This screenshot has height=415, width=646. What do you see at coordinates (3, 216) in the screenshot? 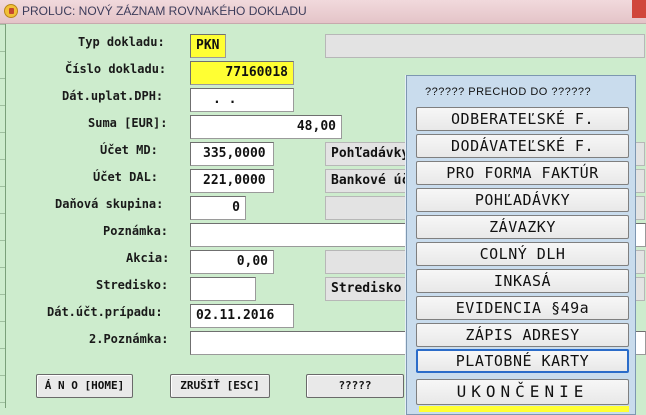
I see `left-scroll-strip` at bounding box center [3, 216].